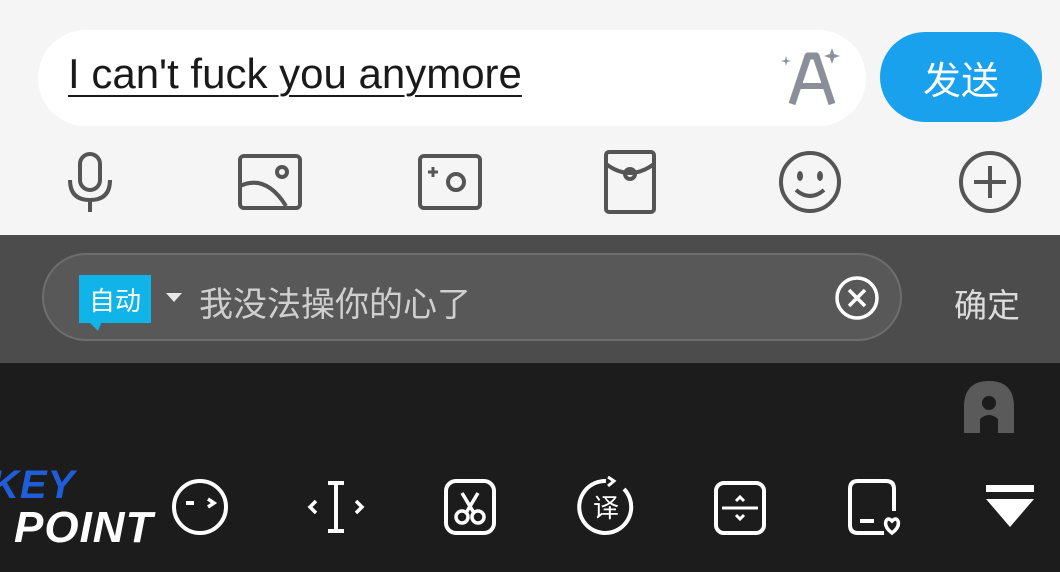  I want to click on note-icon, so click(876, 507).